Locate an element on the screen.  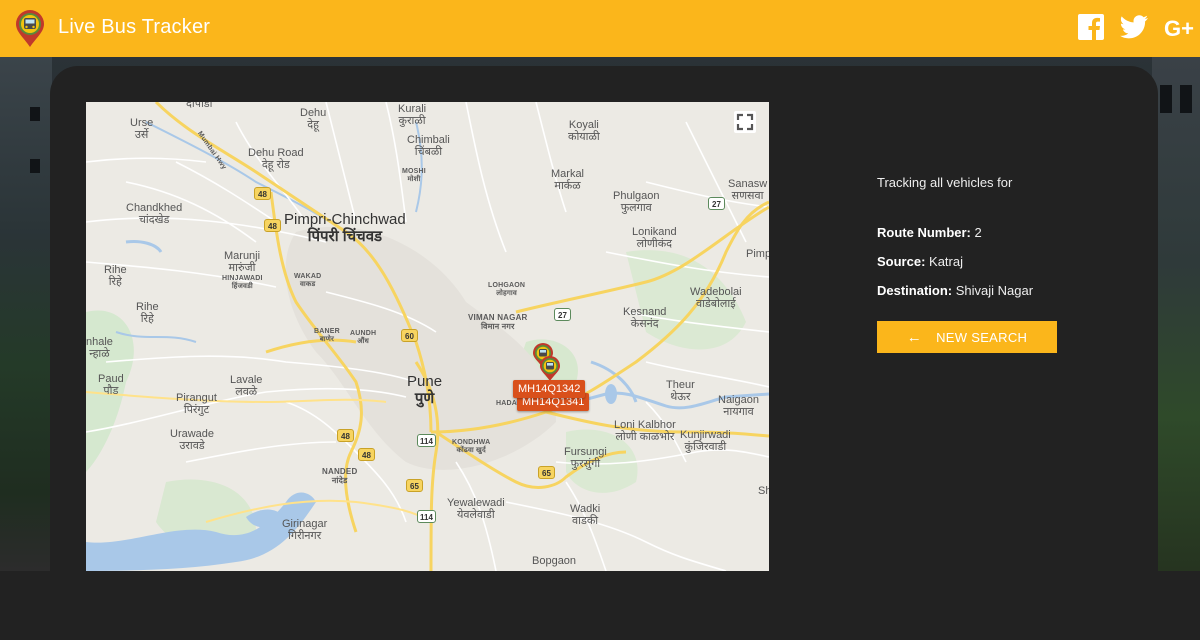
place-label: दापोडी is located at coordinates (199, 106).